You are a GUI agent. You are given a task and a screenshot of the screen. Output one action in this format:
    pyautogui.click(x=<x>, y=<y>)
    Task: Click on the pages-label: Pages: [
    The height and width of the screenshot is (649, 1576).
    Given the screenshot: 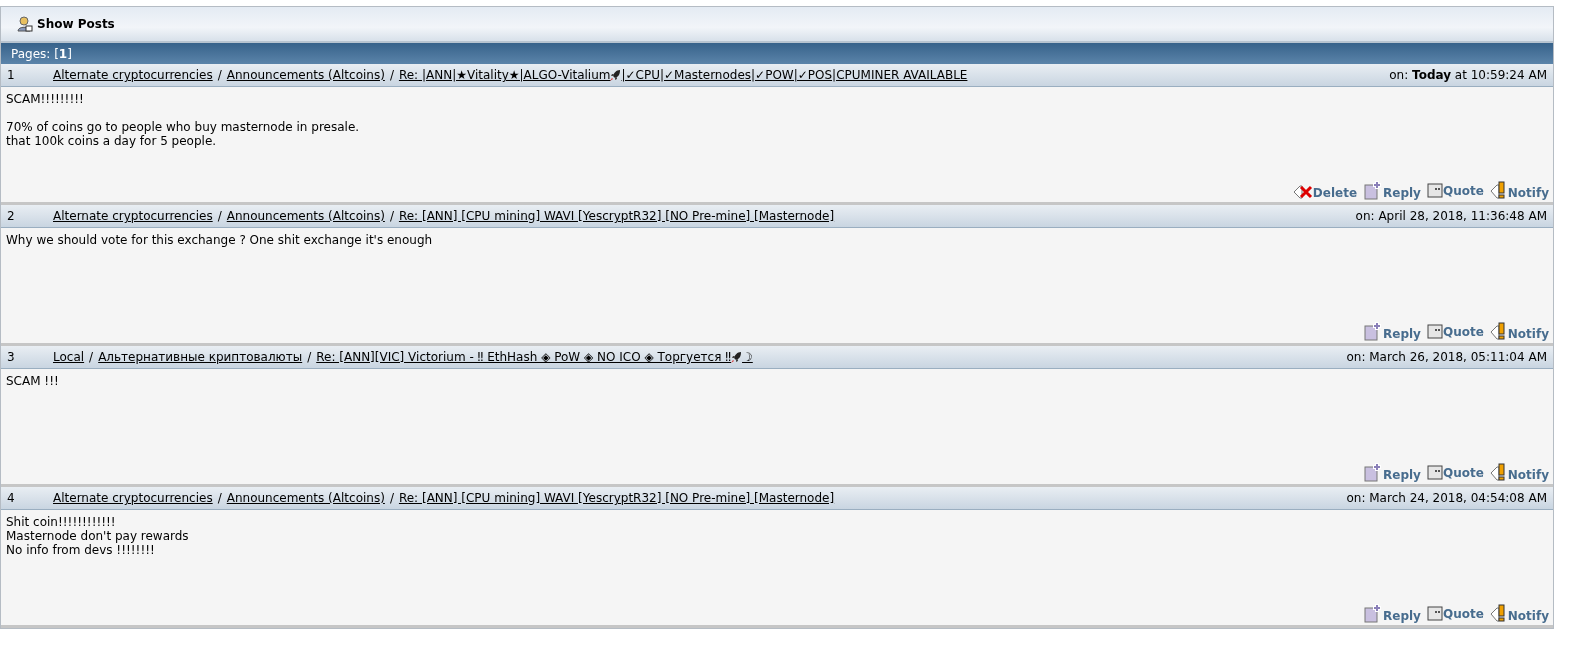 What is the action you would take?
    pyautogui.click(x=35, y=53)
    